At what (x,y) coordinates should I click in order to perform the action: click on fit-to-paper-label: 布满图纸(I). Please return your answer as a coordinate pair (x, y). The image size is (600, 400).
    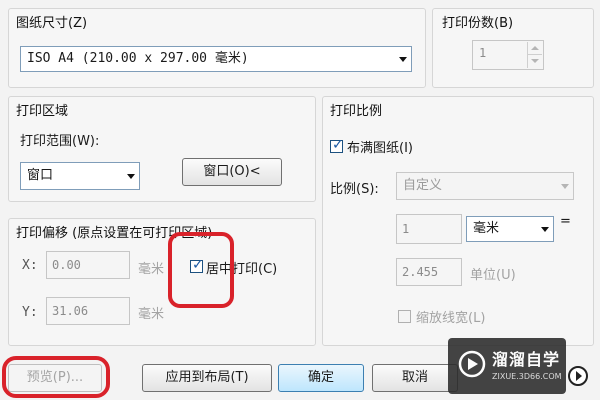
    Looking at the image, I should click on (380, 148).